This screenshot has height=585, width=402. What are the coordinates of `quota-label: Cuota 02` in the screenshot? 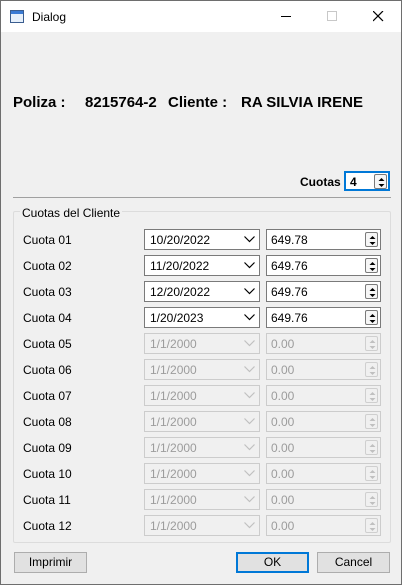 It's located at (47, 266).